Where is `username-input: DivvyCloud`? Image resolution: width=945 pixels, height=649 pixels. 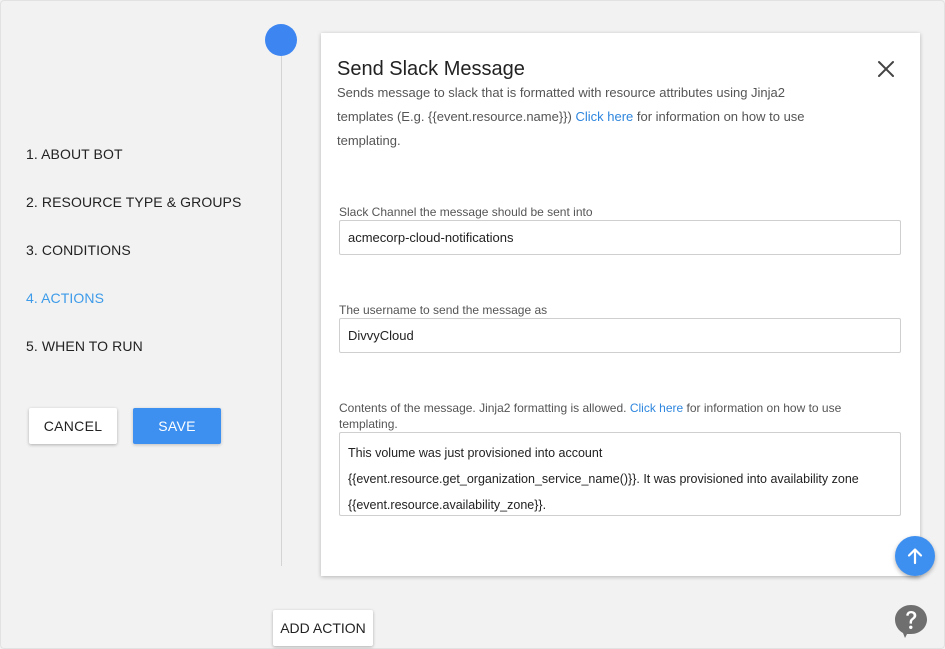 username-input: DivvyCloud is located at coordinates (620, 335).